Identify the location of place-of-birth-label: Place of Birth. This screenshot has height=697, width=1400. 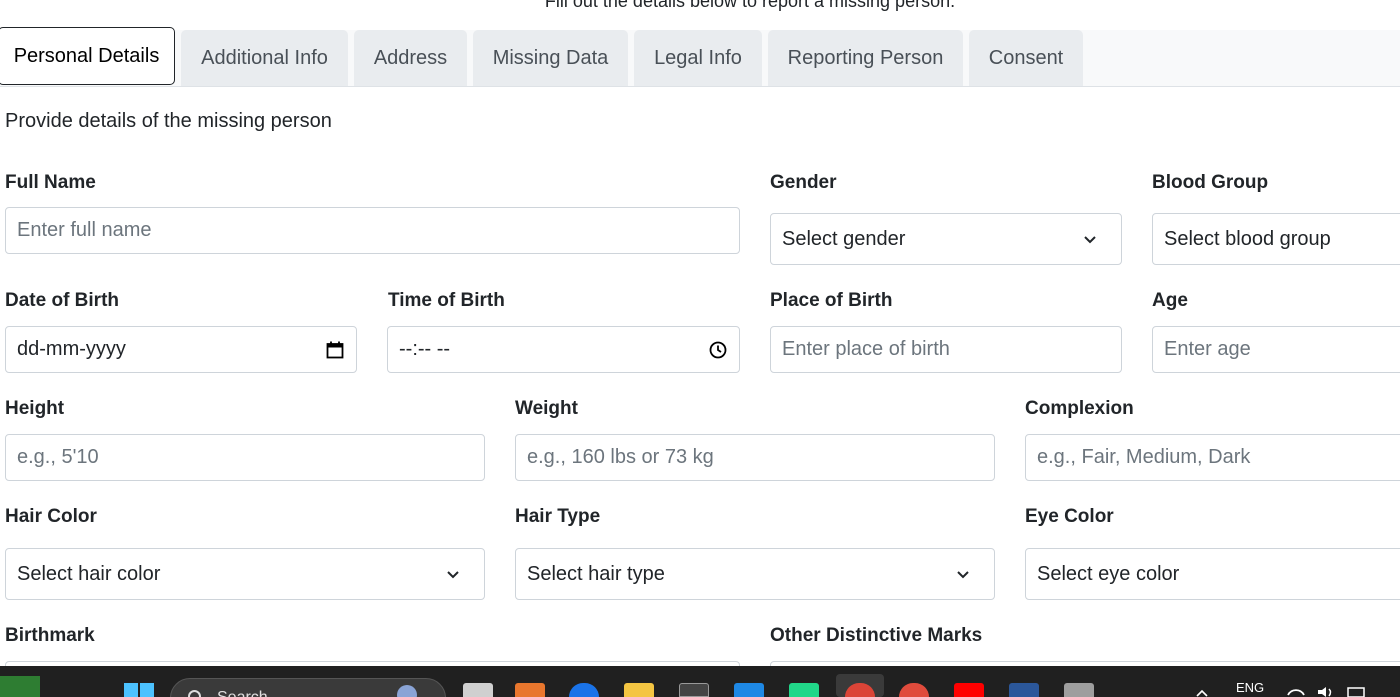
(831, 300).